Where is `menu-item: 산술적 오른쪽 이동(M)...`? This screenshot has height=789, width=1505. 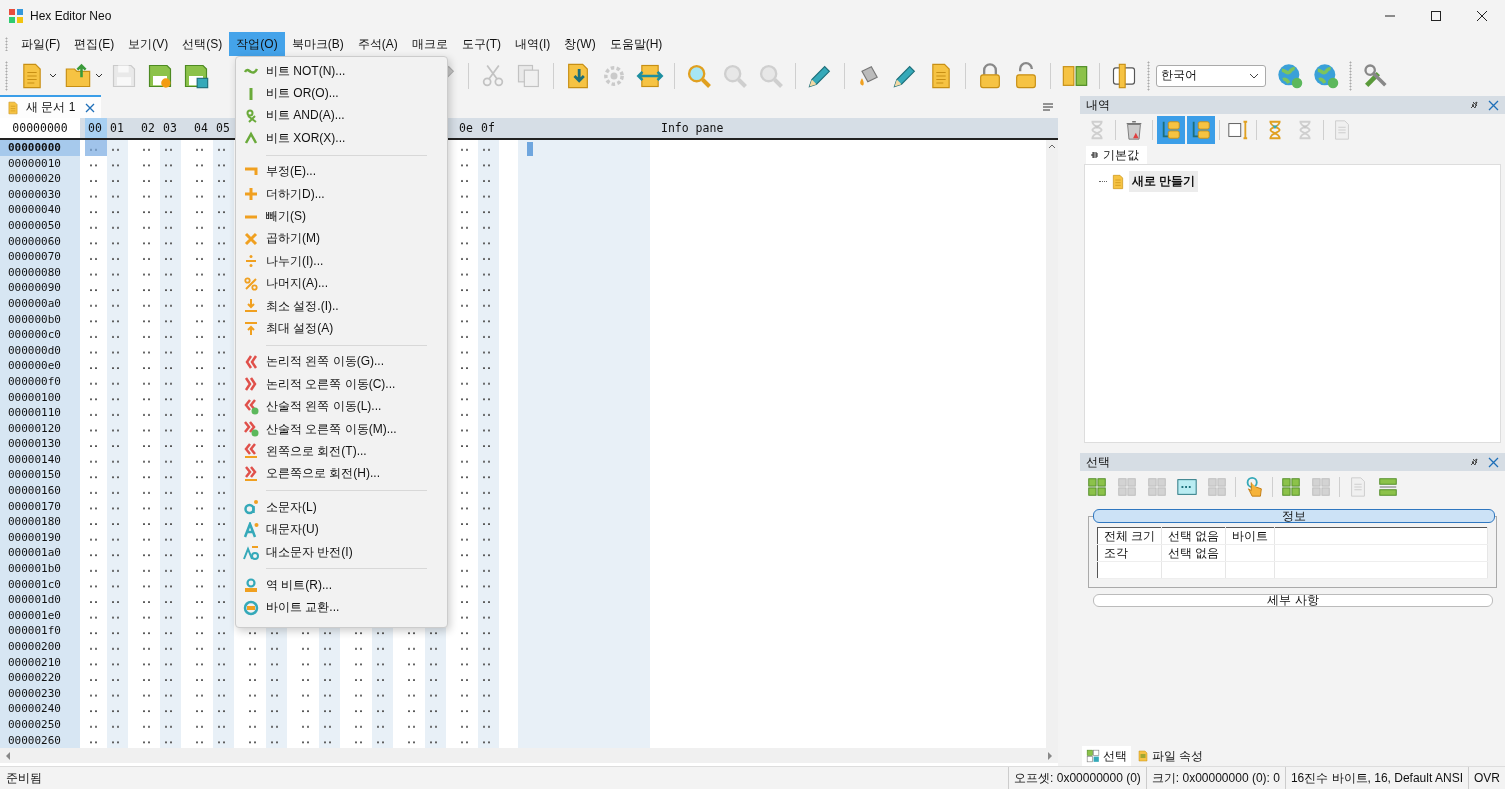
menu-item: 산술적 오른쪽 이동(M)... is located at coordinates (331, 429).